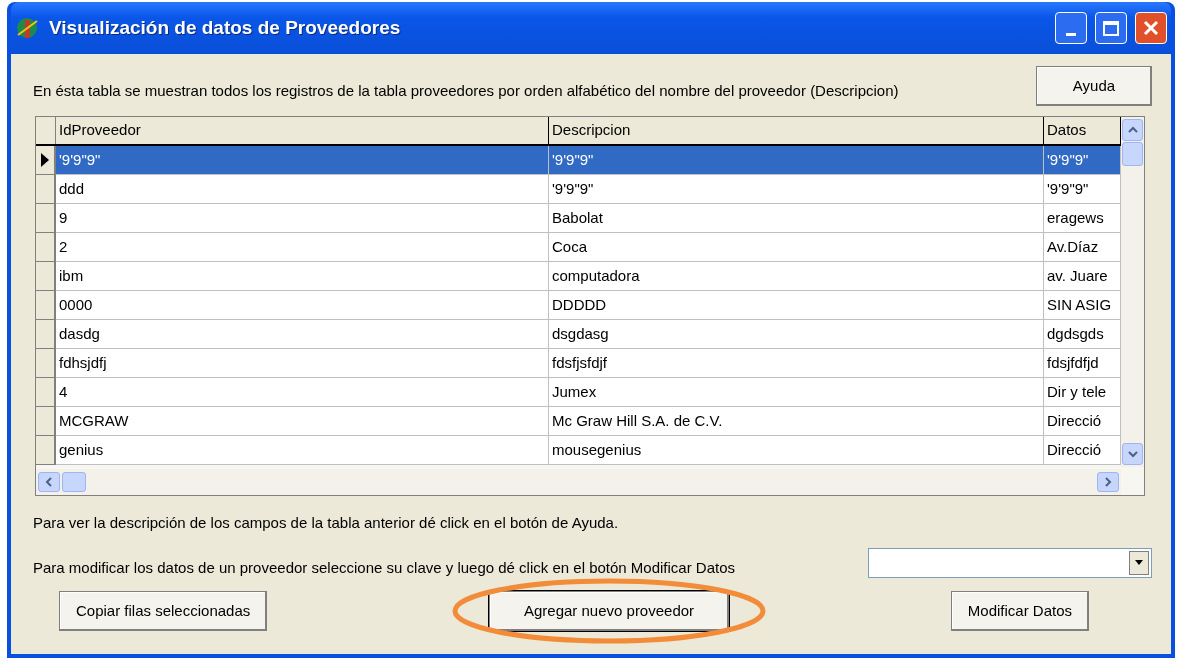  I want to click on table-cell: fdsfjsfdjf, so click(796, 363).